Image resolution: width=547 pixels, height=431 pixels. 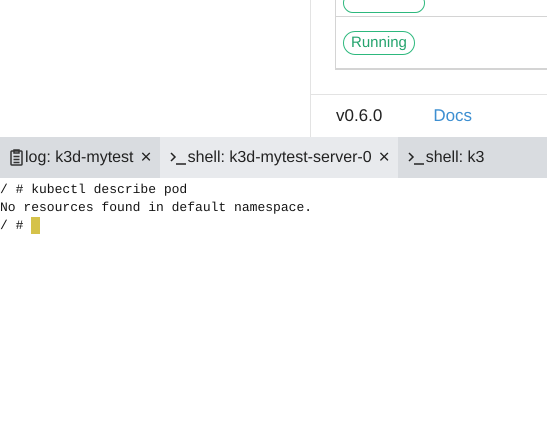 What do you see at coordinates (359, 116) in the screenshot?
I see `version-label: v0.6.0` at bounding box center [359, 116].